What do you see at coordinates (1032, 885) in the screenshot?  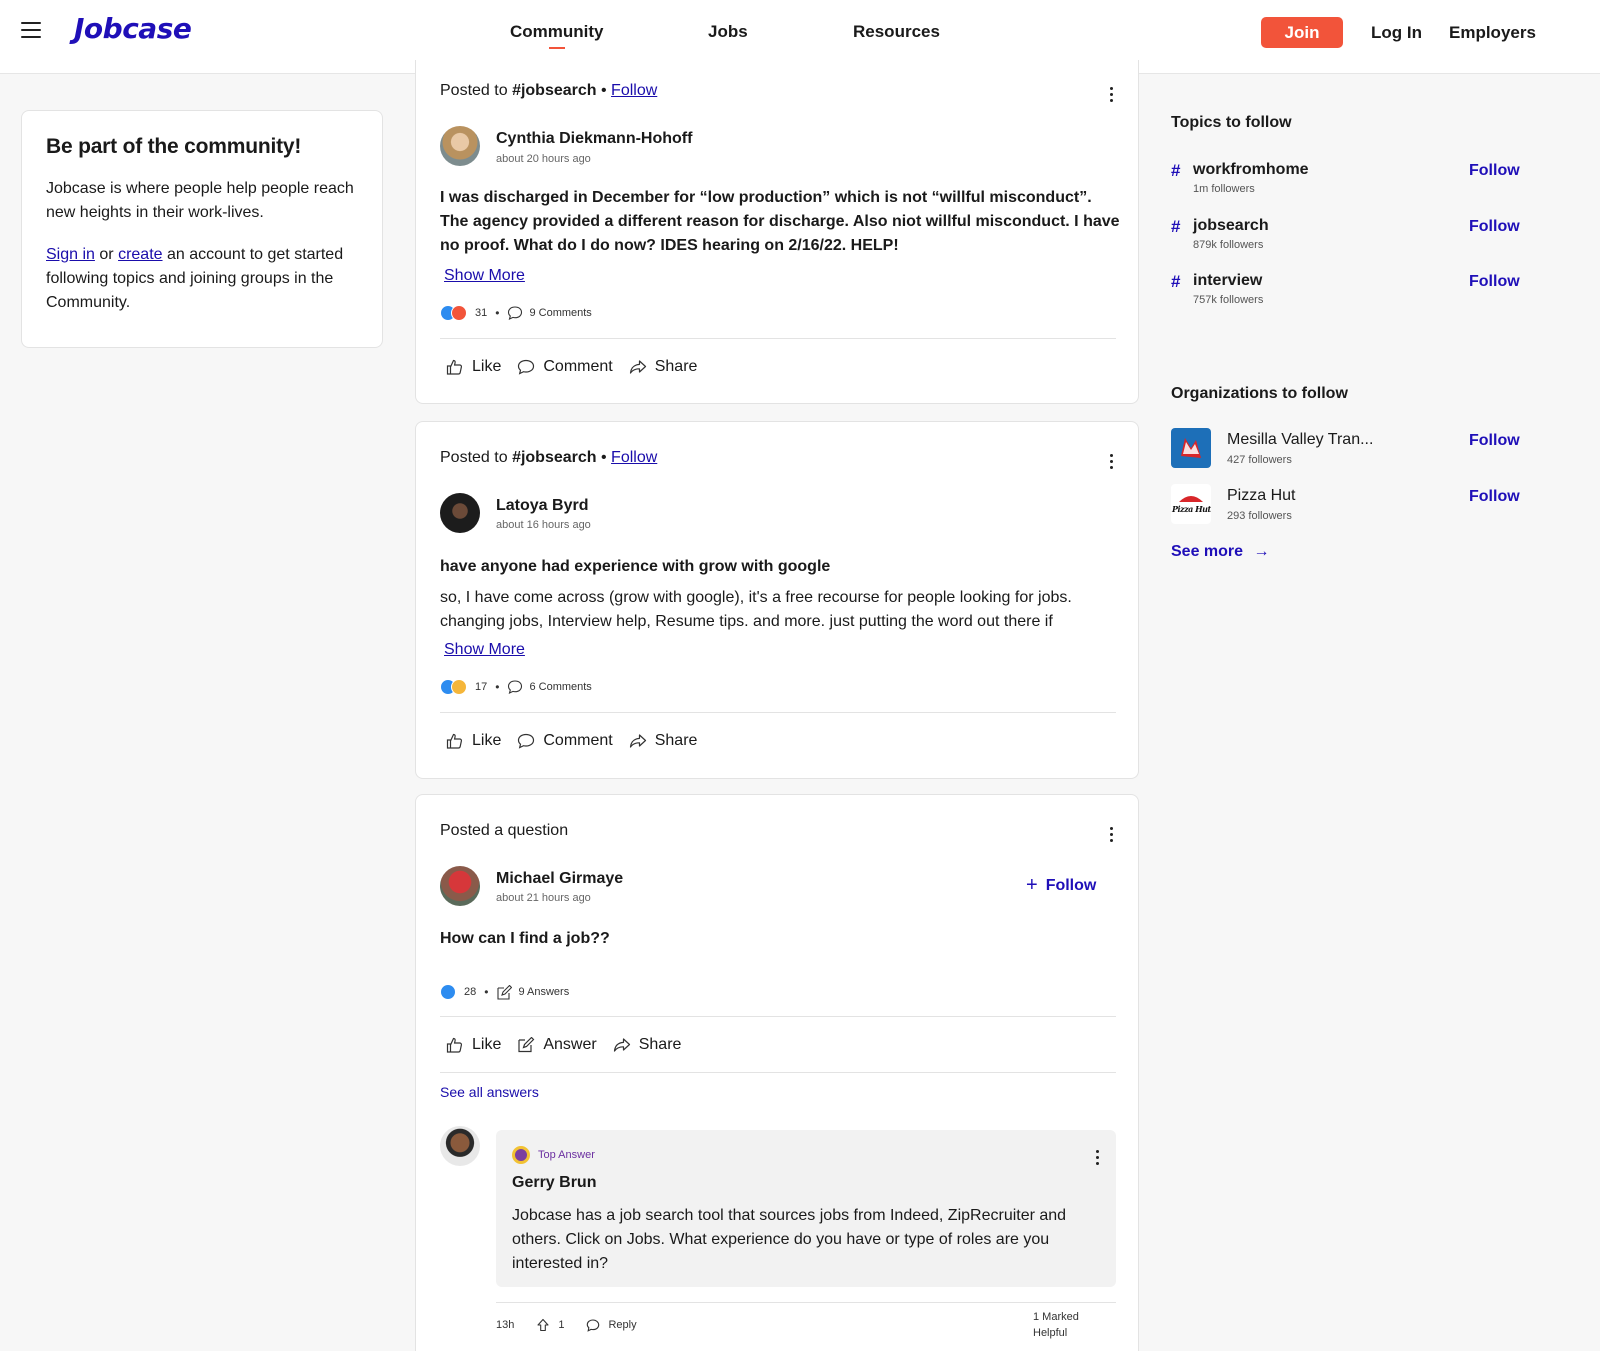 I see `plus-icon: +` at bounding box center [1032, 885].